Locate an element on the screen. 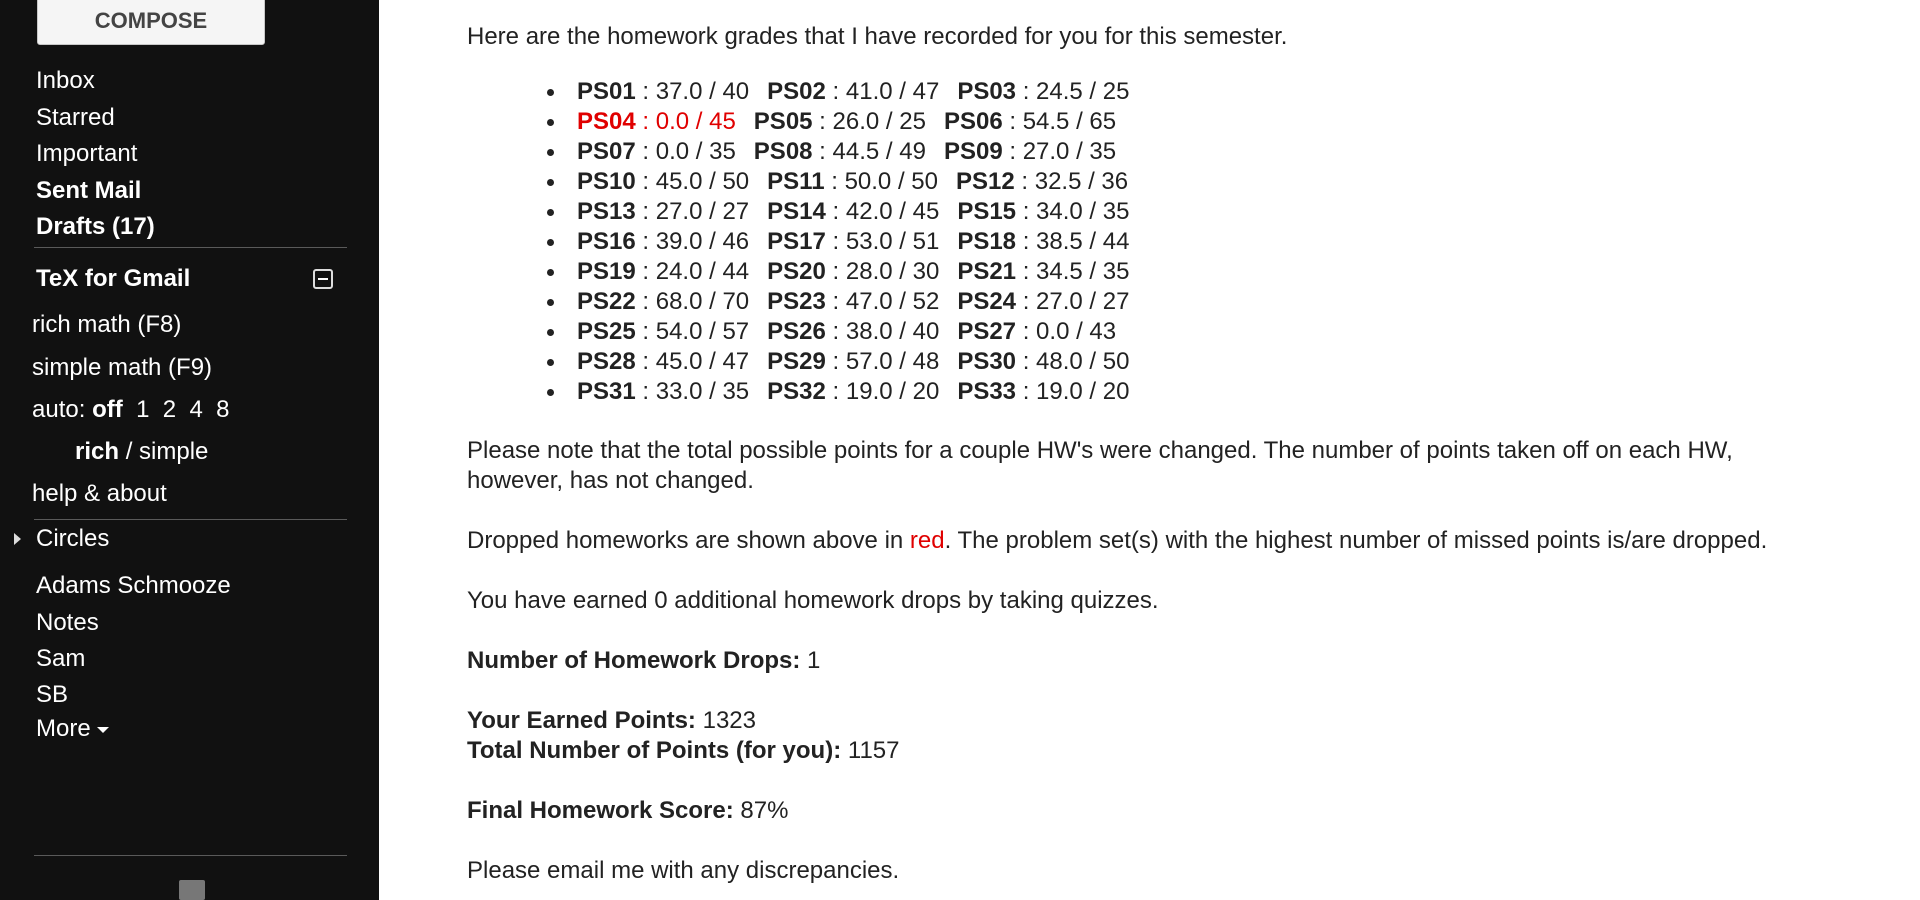 The height and width of the screenshot is (900, 1920). tex-auto-8: 8 is located at coordinates (222, 409).